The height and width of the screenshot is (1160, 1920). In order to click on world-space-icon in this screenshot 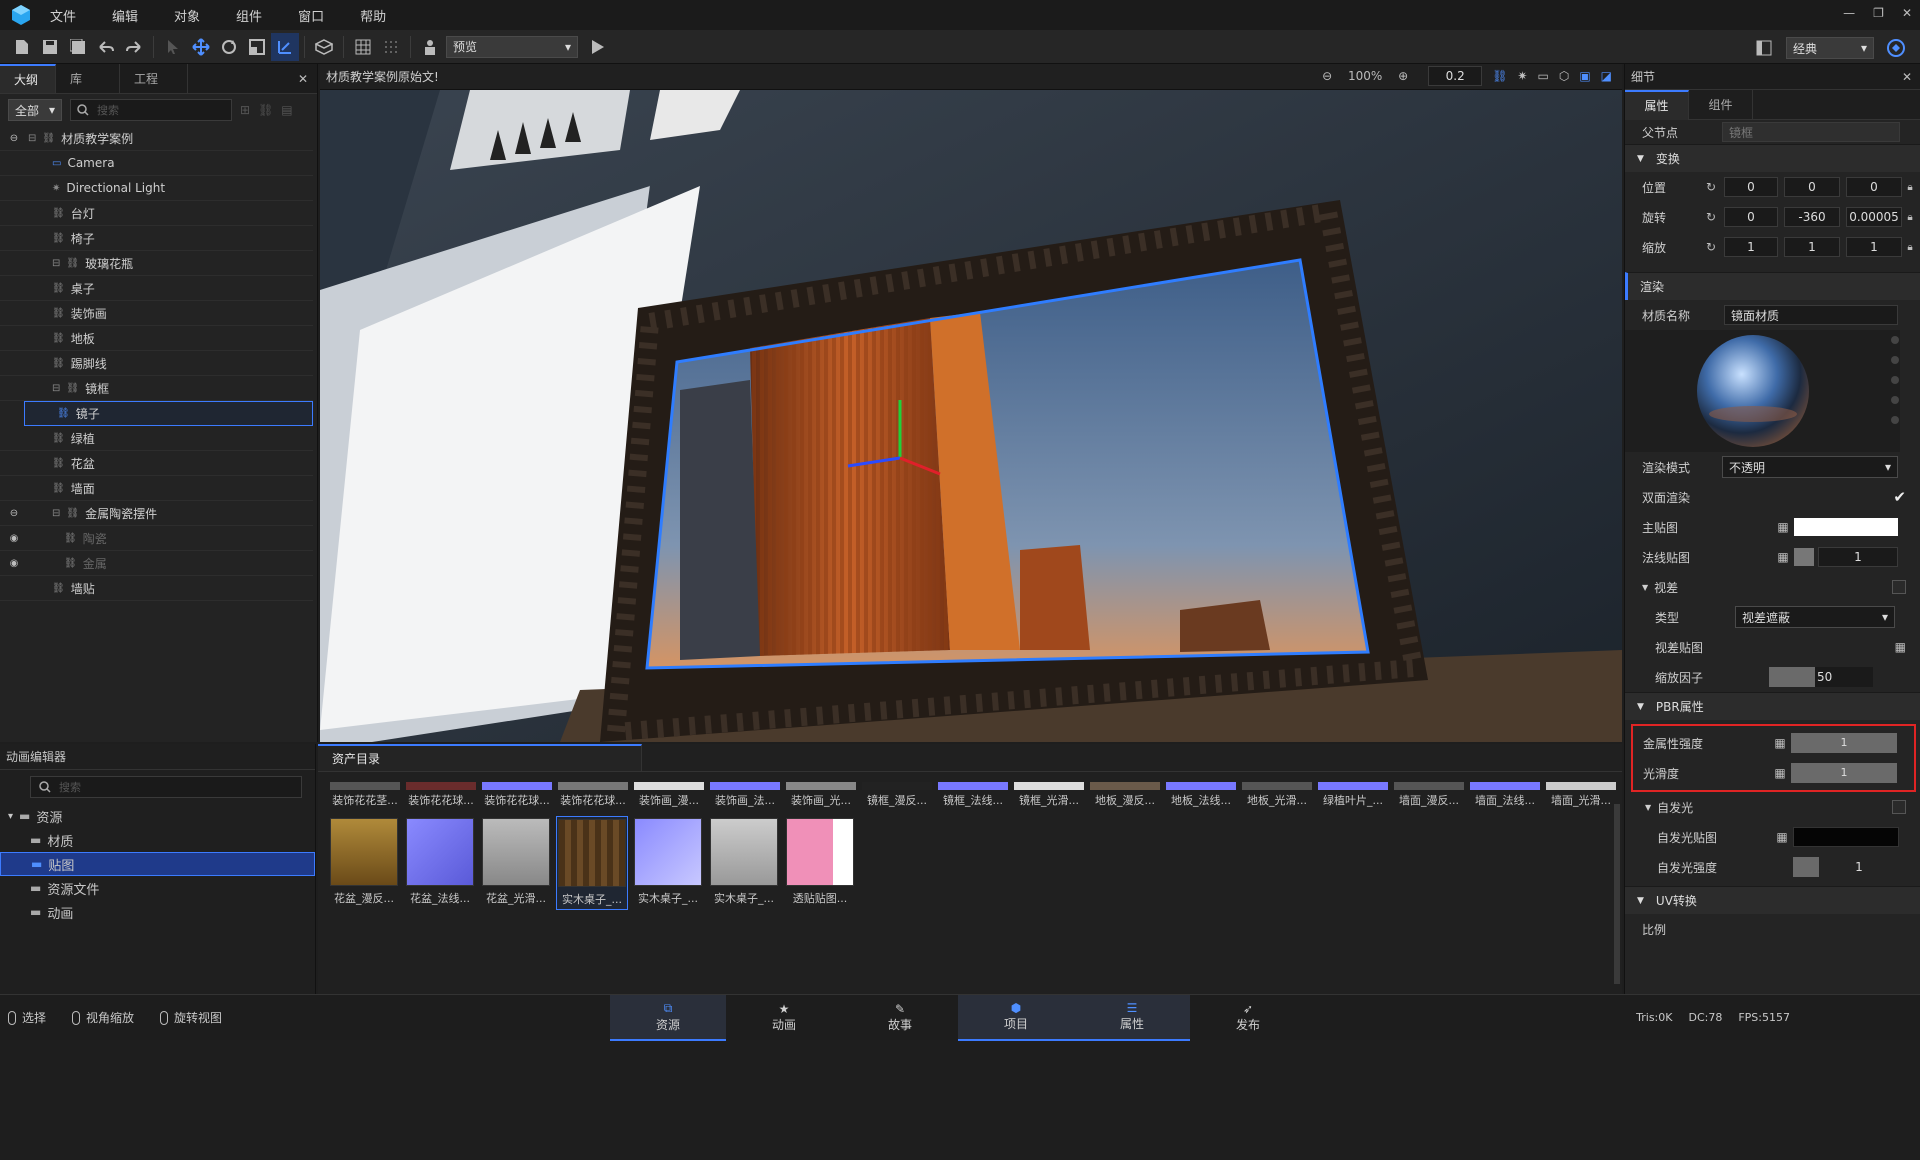, I will do `click(324, 47)`.